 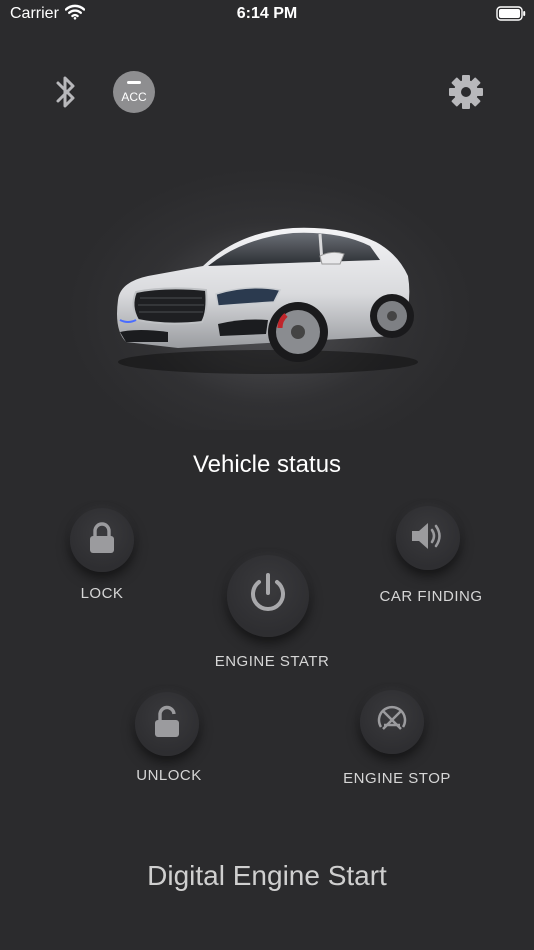 I want to click on car-image, so click(x=263, y=302).